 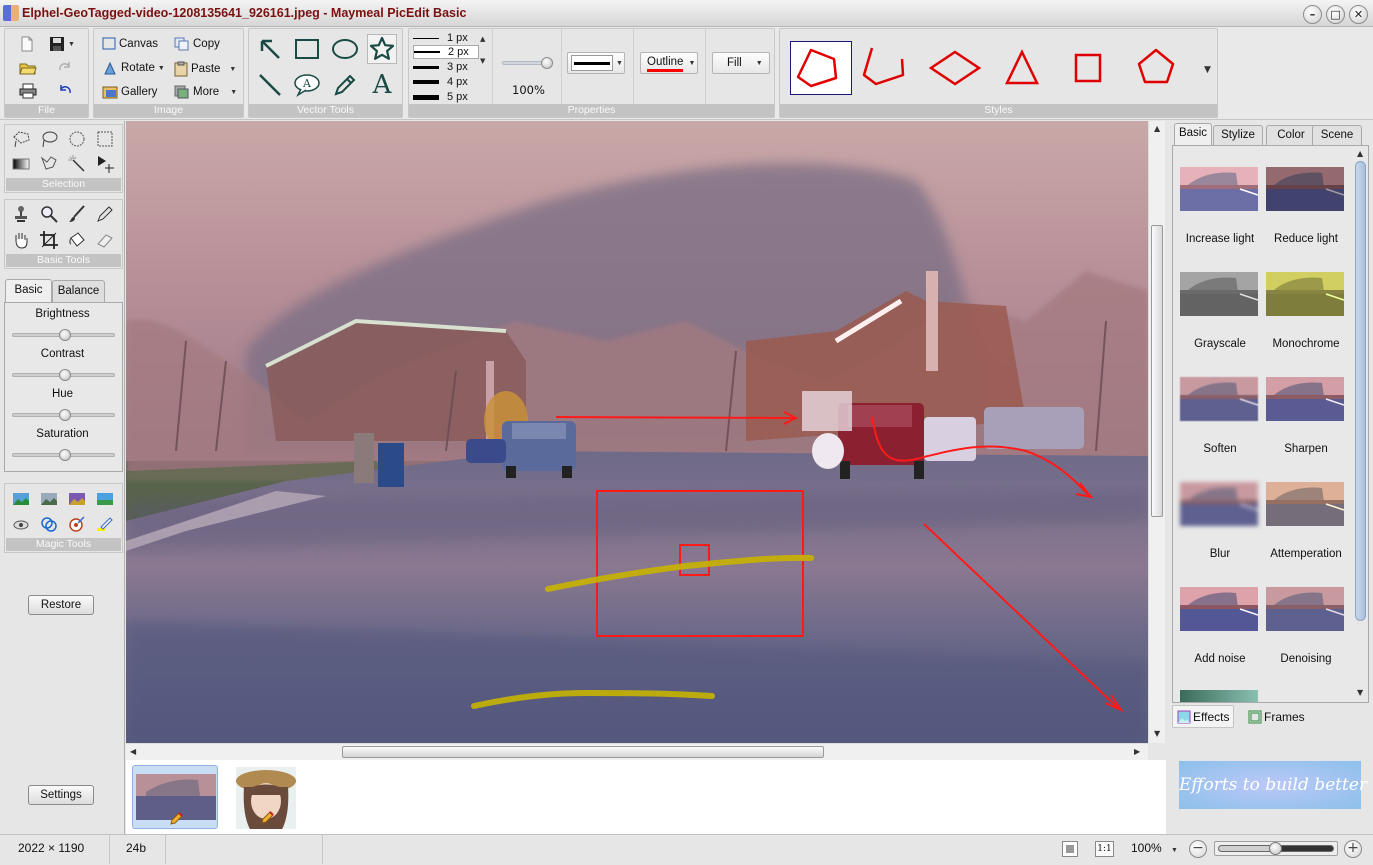 What do you see at coordinates (1154, 848) in the screenshot?
I see `zoom-level-dropdown: 100% ▼` at bounding box center [1154, 848].